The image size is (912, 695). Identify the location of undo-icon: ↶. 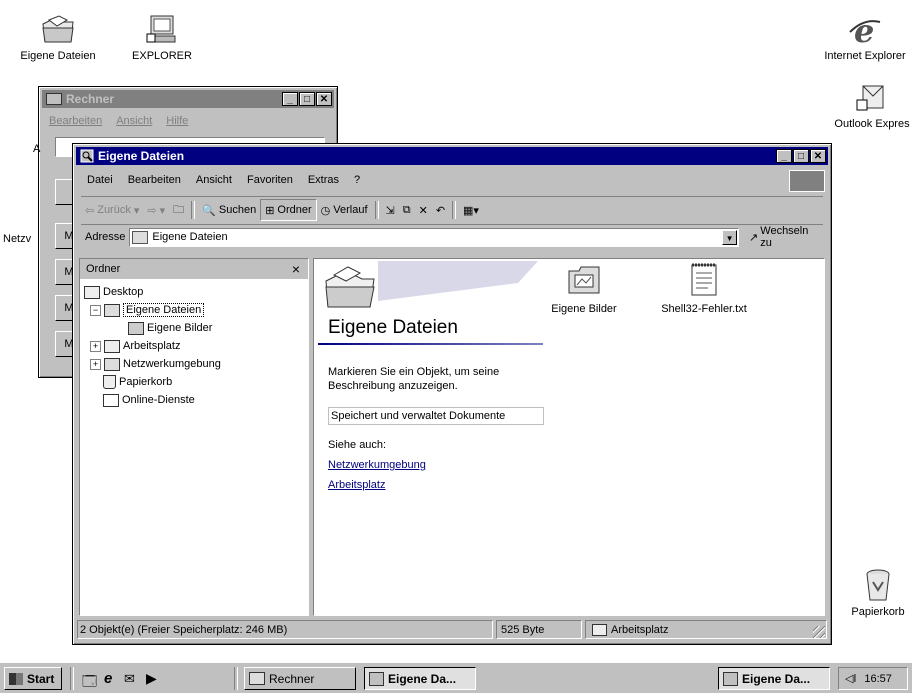
(440, 210).